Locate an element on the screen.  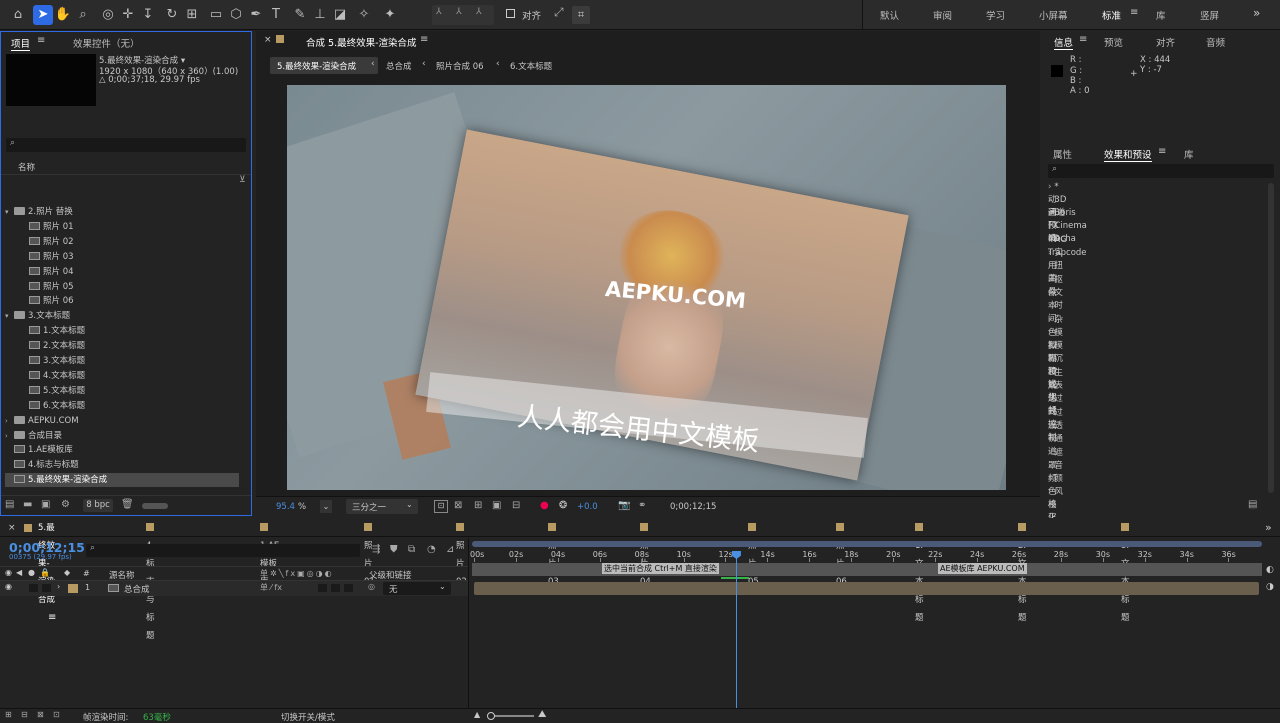
timeline-tab: 1.文本标题 is located at coordinates (923, 571).